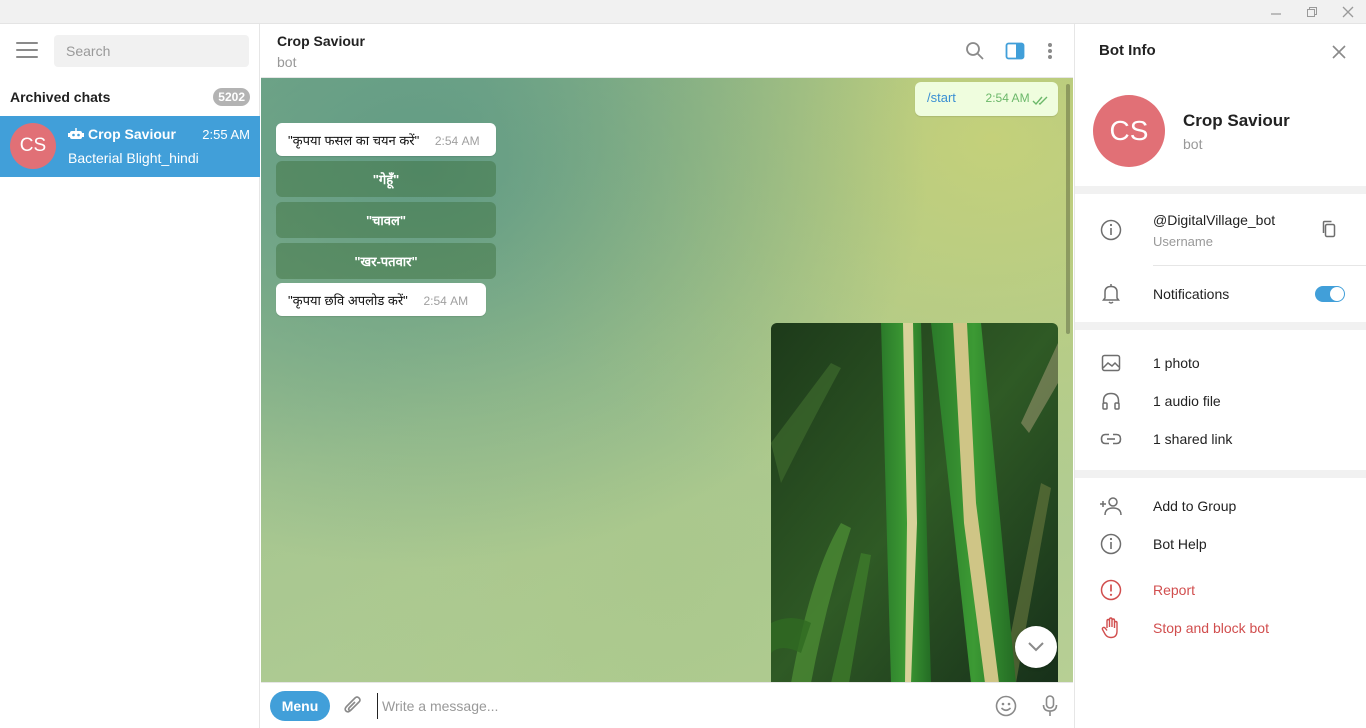 The height and width of the screenshot is (728, 1366). I want to click on message-incoming: "कृपया छवि अपलोड करें" 2:54 AM, so click(381, 299).